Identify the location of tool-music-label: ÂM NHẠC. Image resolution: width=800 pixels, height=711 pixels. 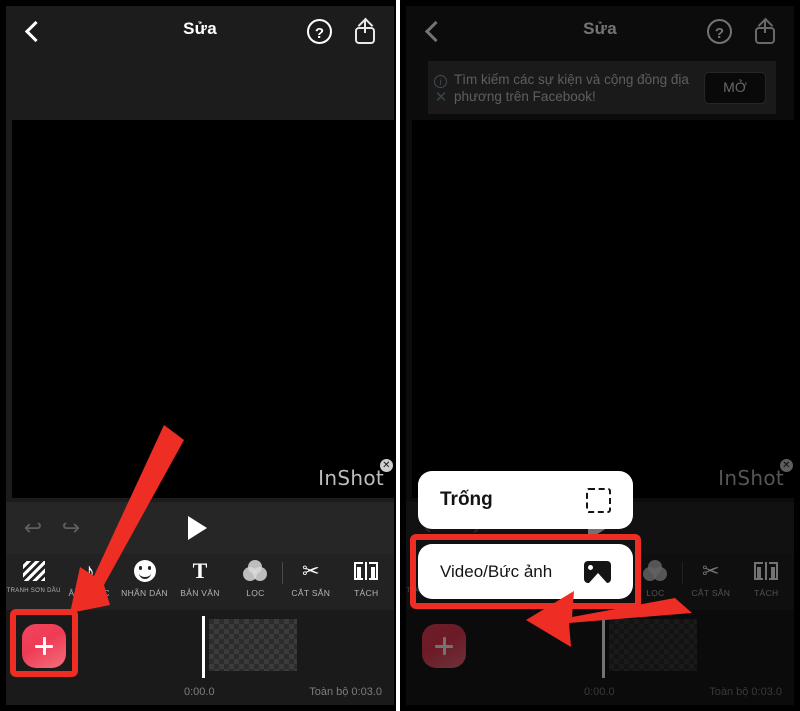
(89, 593).